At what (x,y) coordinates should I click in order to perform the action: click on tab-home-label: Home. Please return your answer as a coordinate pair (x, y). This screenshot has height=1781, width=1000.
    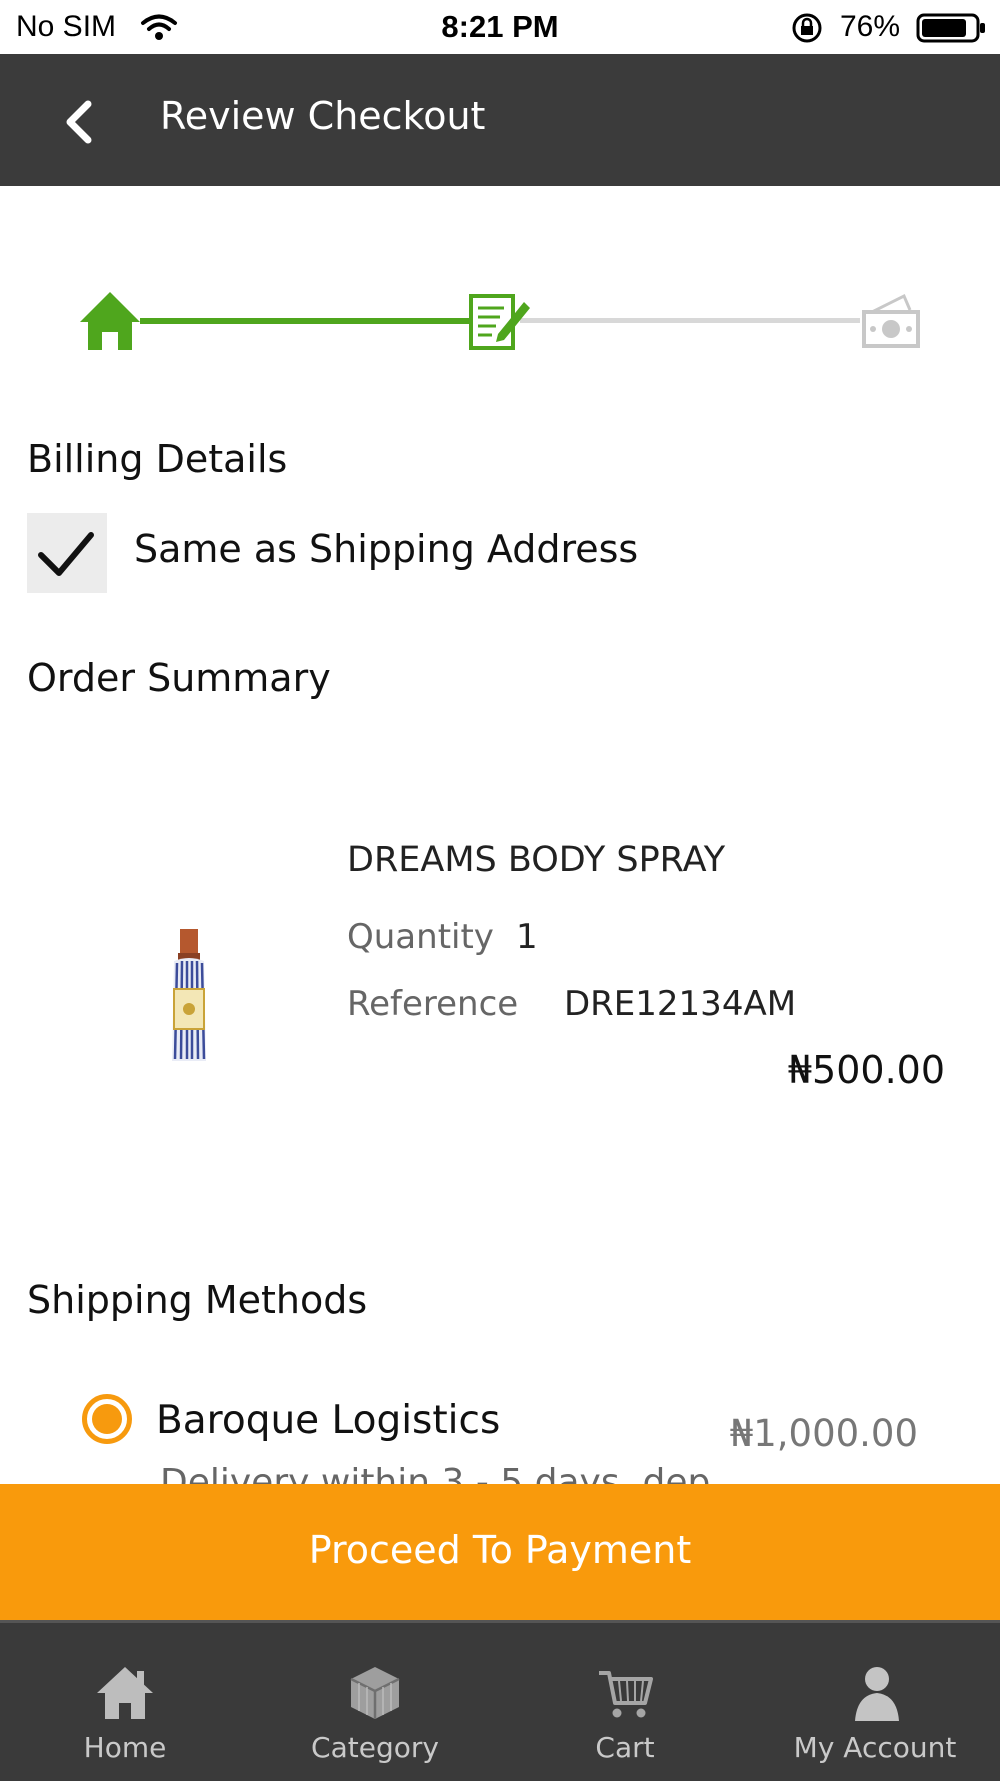
    Looking at the image, I should click on (125, 1747).